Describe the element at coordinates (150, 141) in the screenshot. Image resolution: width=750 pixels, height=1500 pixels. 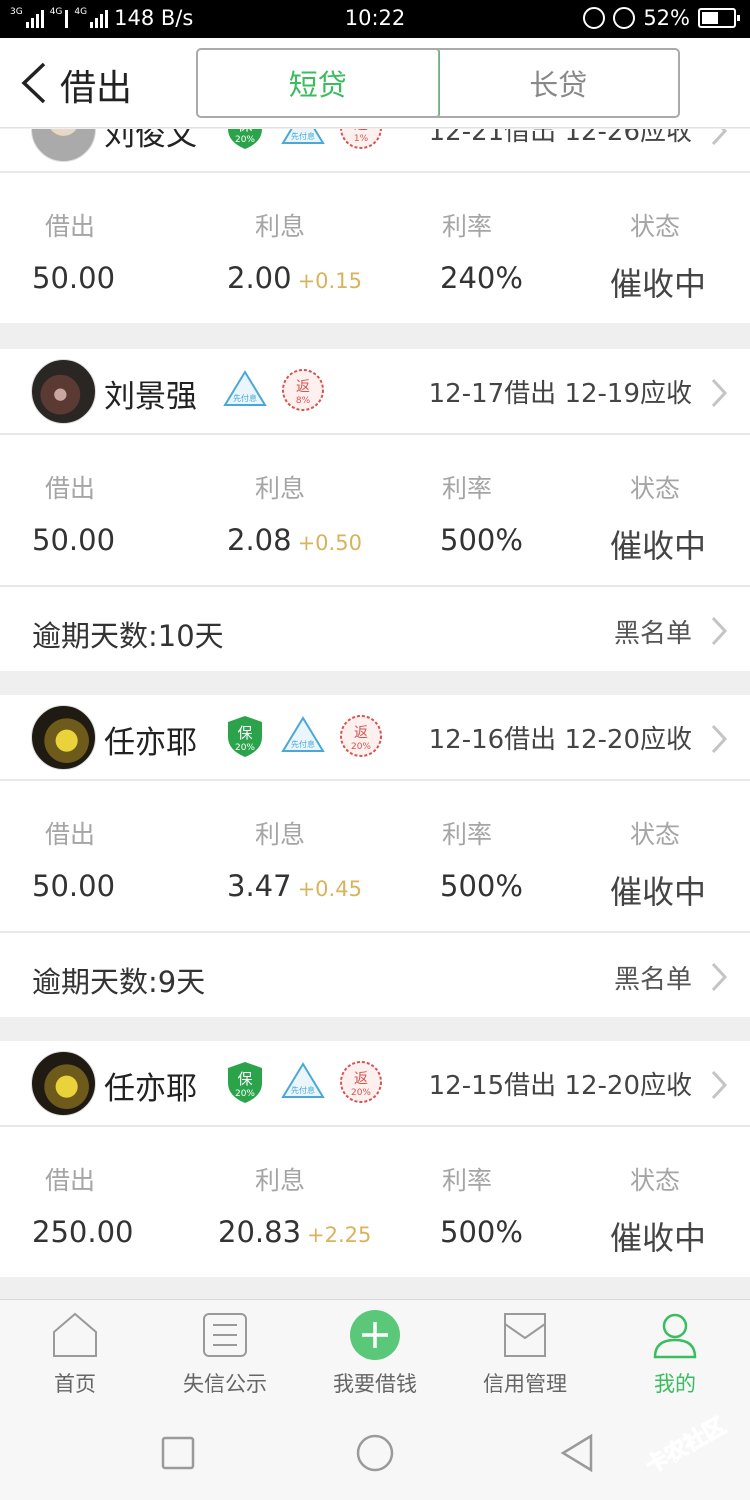
I see `borrower-name: 刘俊文` at that location.